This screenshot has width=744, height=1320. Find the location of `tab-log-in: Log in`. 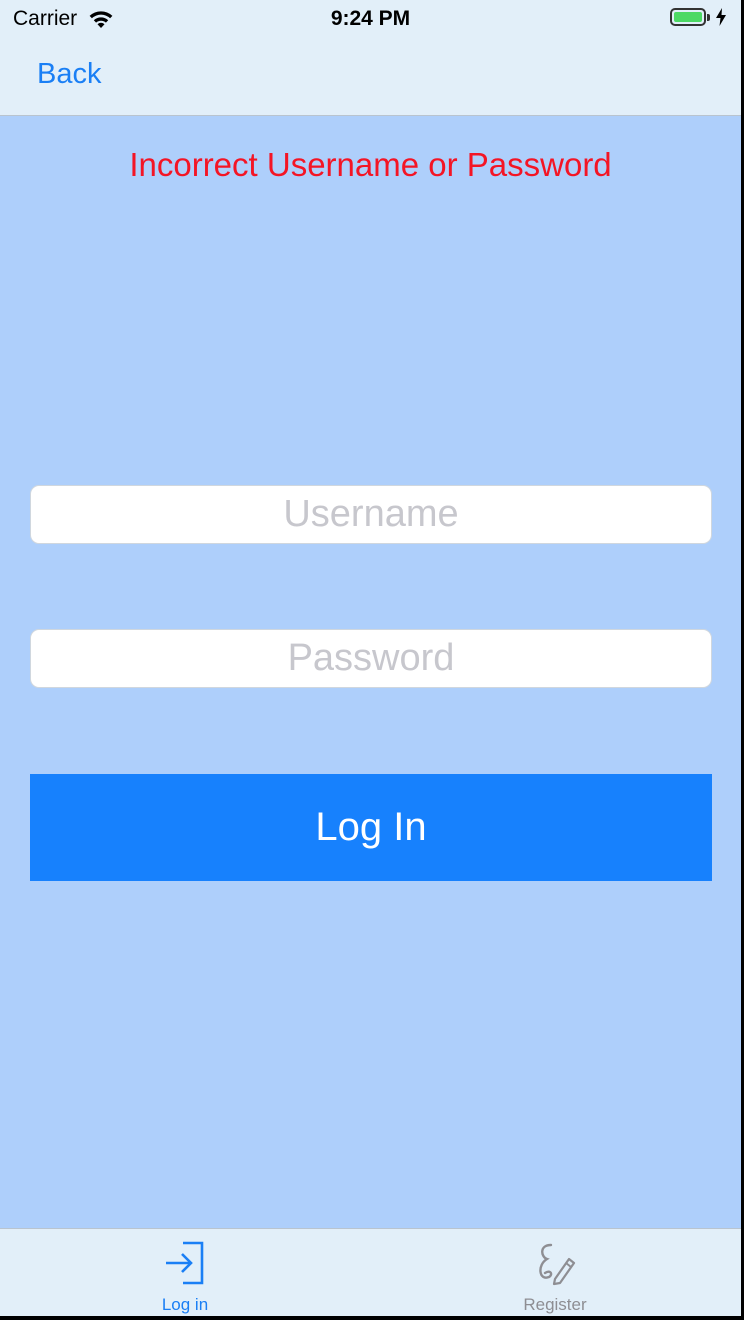

tab-log-in: Log in is located at coordinates (185, 1272).